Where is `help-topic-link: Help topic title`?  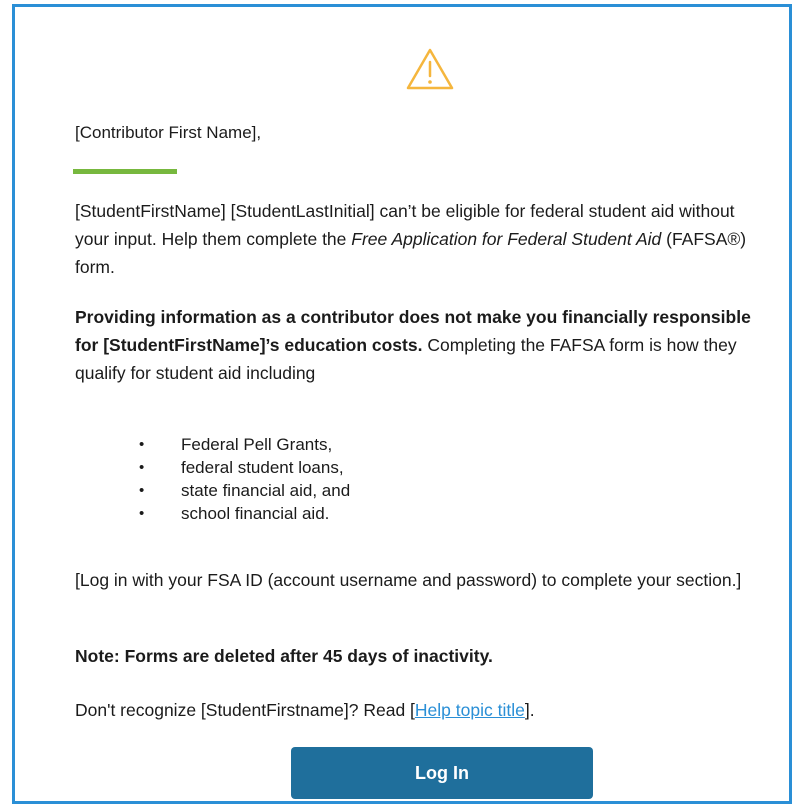
help-topic-link: Help topic title is located at coordinates (470, 710).